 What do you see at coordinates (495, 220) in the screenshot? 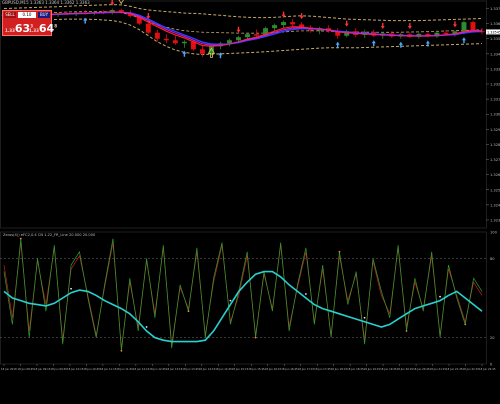
I see `price-axis-label: 1.32300` at bounding box center [495, 220].